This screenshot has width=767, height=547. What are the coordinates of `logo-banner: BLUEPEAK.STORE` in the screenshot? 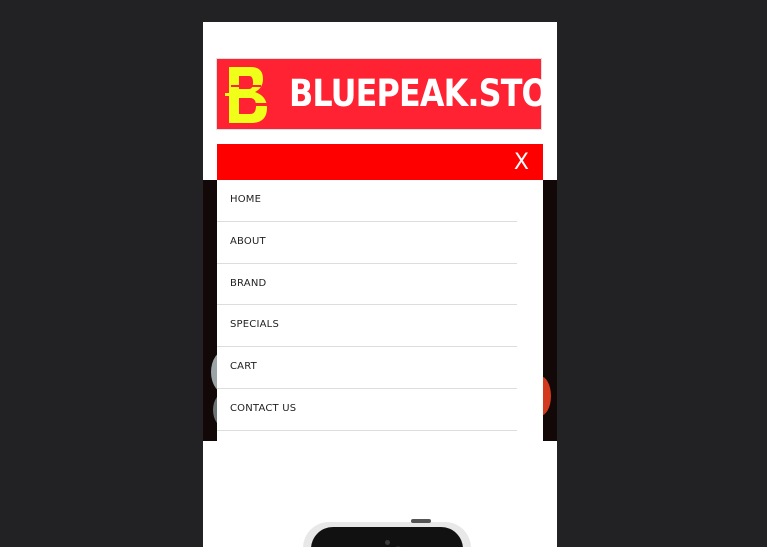 It's located at (386, 94).